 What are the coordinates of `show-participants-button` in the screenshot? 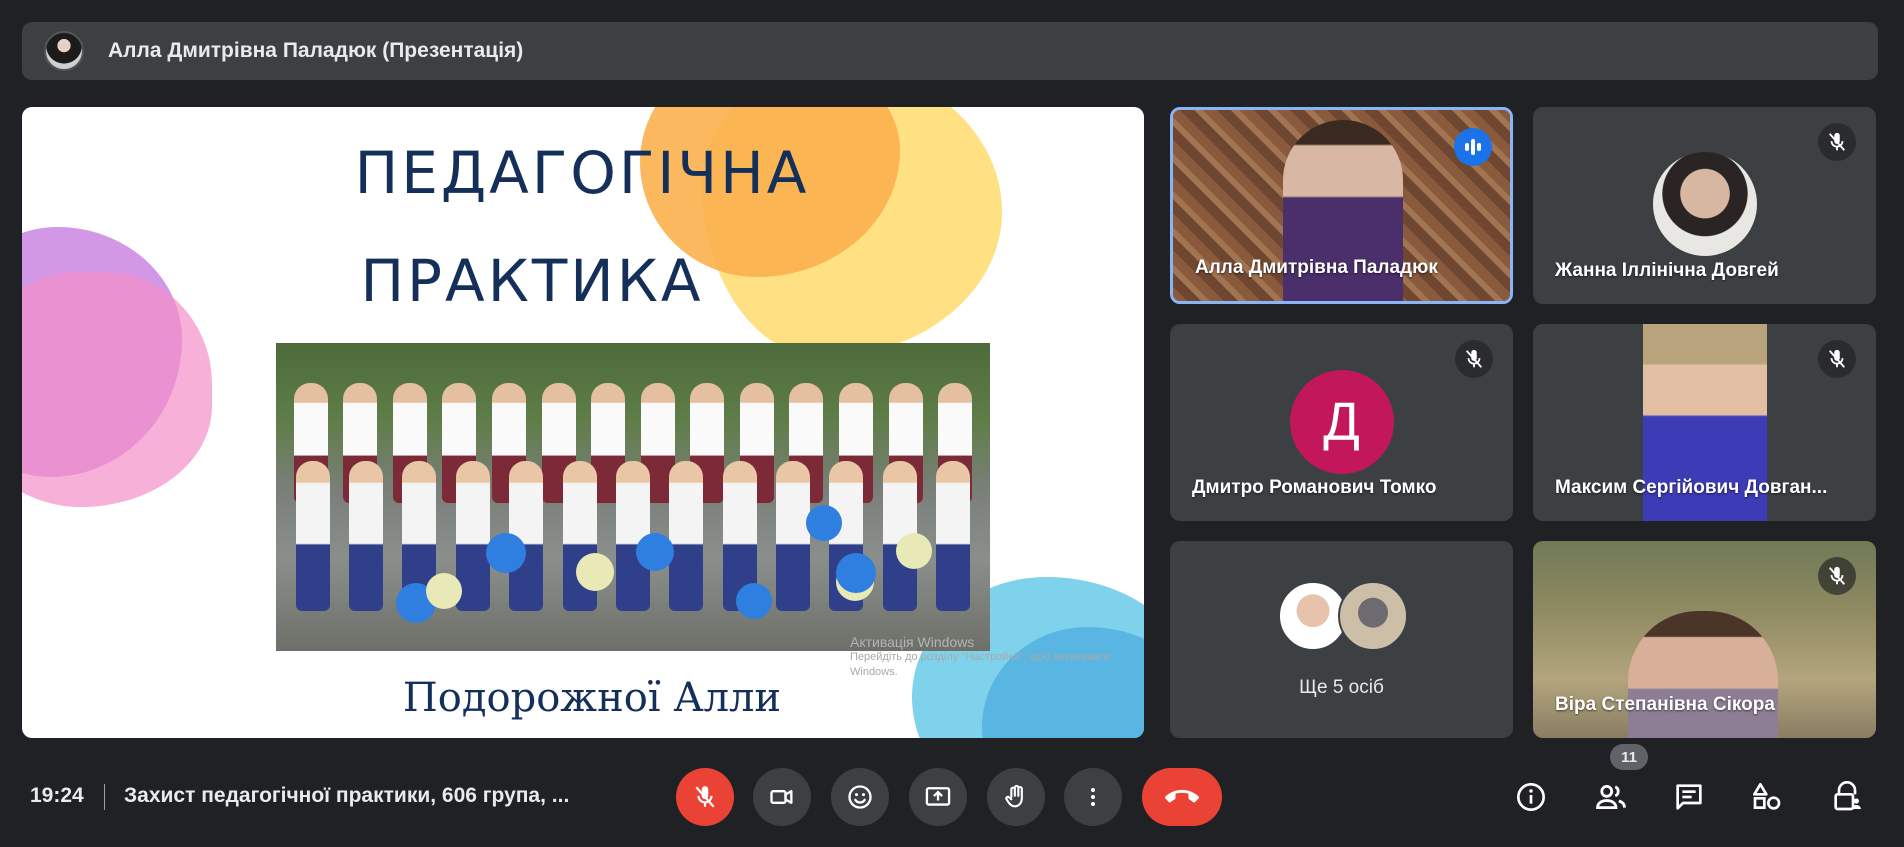 It's located at (1611, 797).